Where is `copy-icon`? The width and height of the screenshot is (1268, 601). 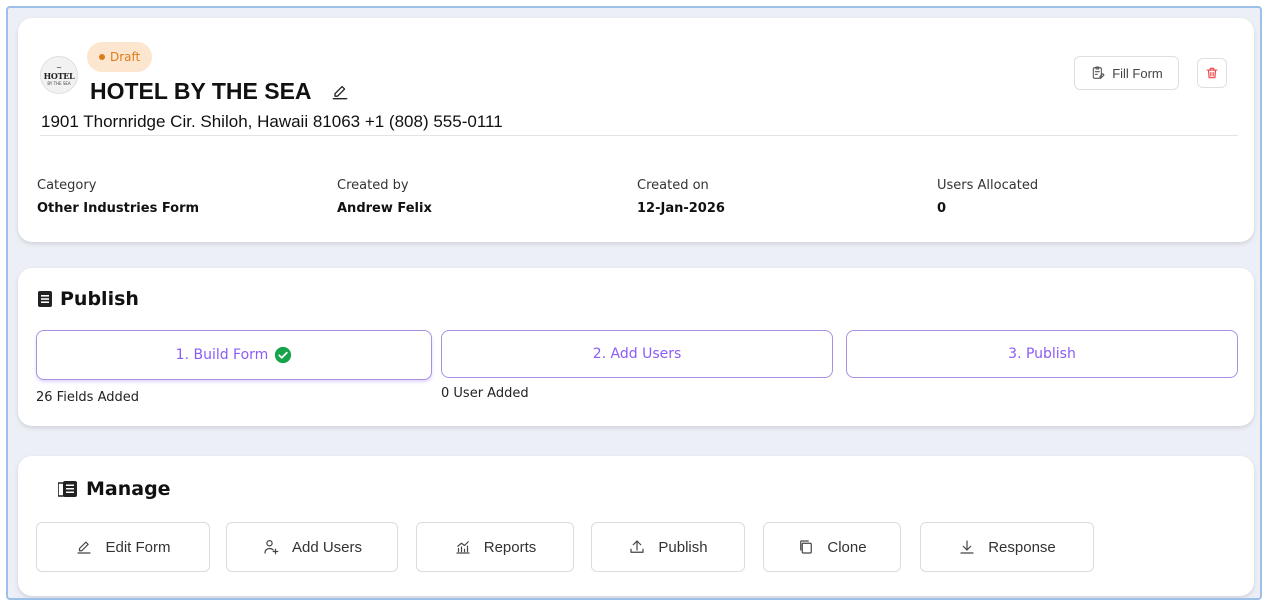
copy-icon is located at coordinates (806, 547).